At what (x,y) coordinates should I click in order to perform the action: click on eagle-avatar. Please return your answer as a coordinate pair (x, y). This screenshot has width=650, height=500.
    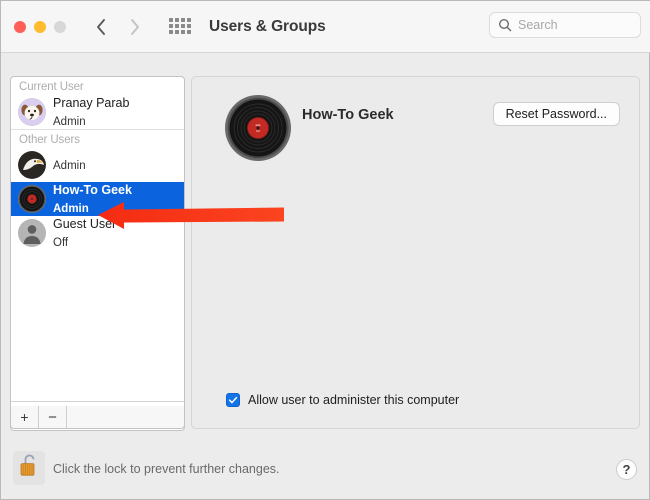
    Looking at the image, I should click on (32, 165).